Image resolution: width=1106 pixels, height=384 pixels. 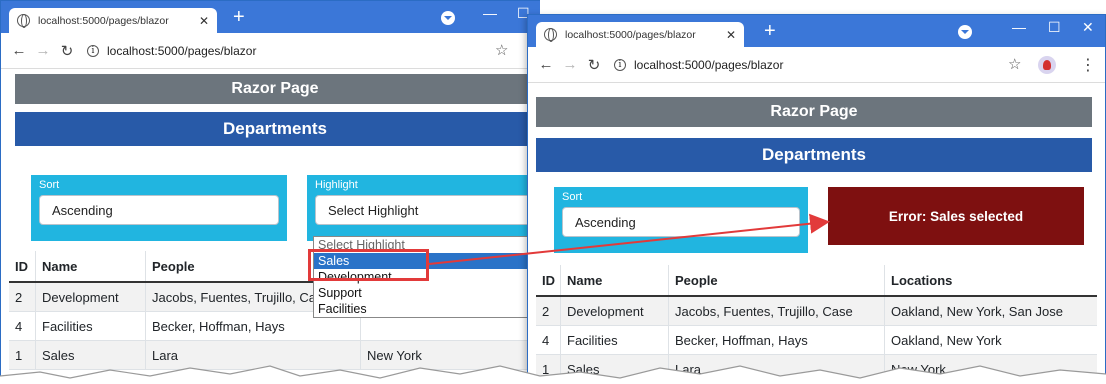 I want to click on extension-icon, so click(x=1047, y=65).